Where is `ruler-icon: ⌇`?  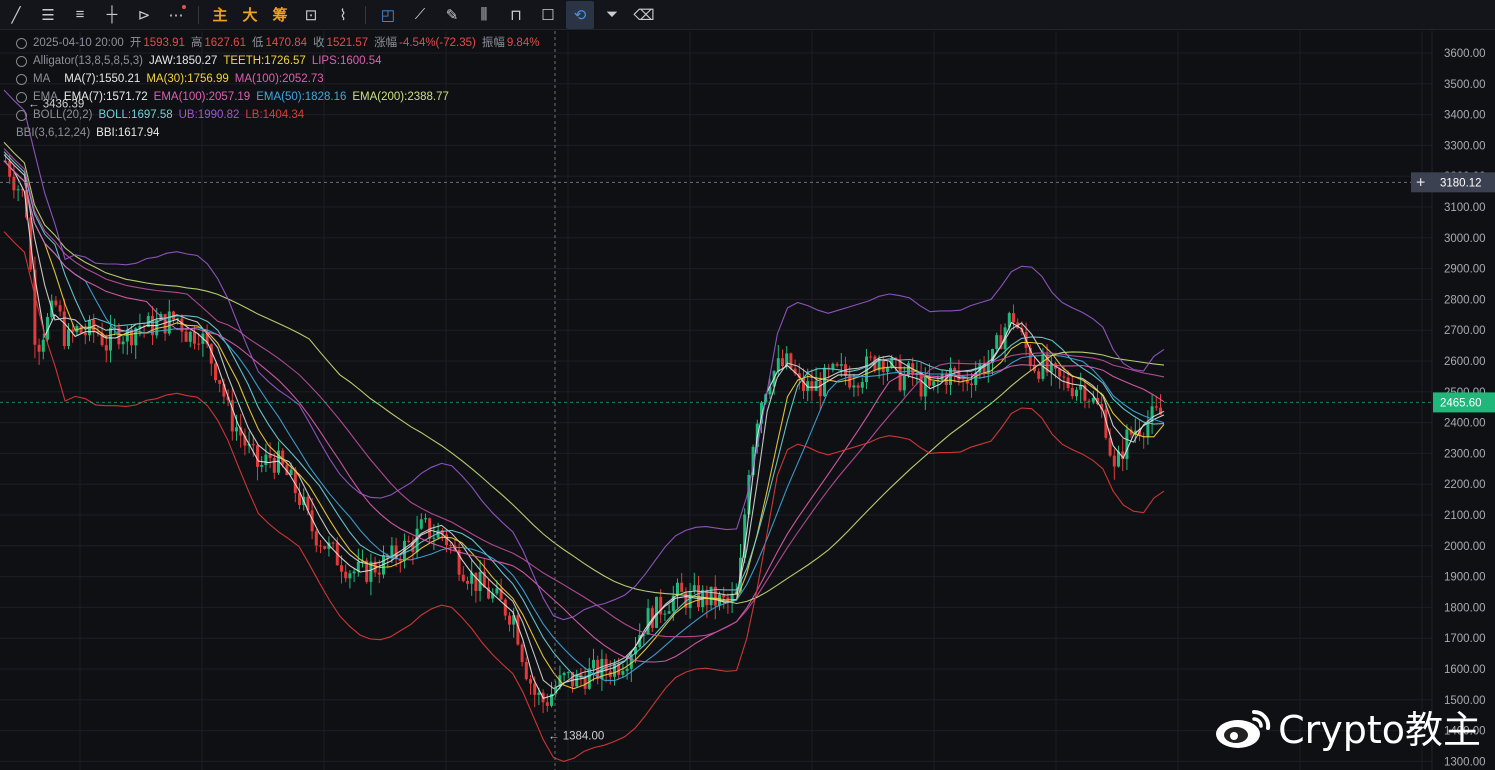
ruler-icon: ⌇ is located at coordinates (343, 15).